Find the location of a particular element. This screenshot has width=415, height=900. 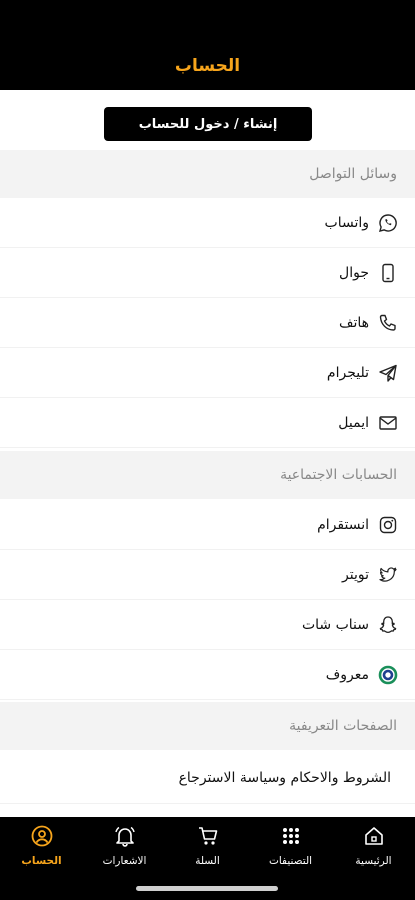

social-item-maroof: معروف is located at coordinates (207, 675).